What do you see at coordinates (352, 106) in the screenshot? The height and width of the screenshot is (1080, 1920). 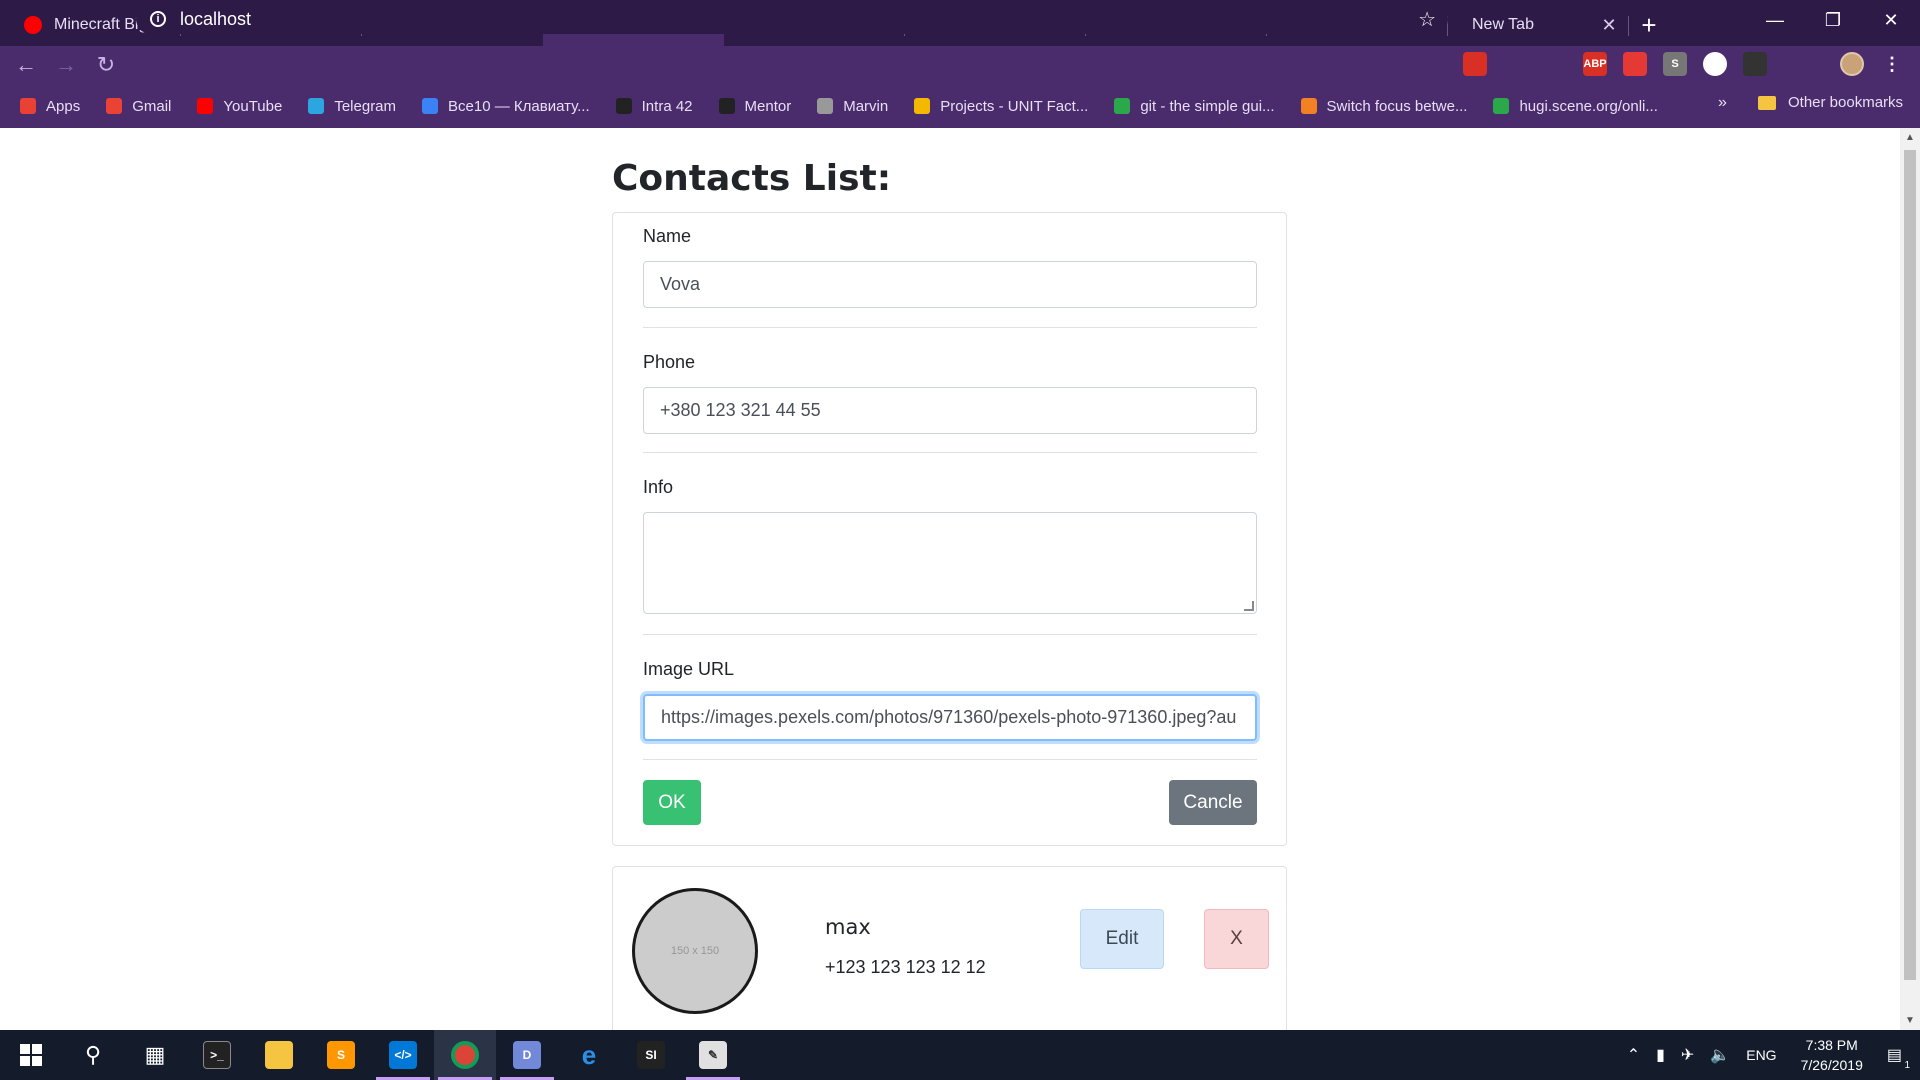 I see `bookmark-item: Telegram` at bounding box center [352, 106].